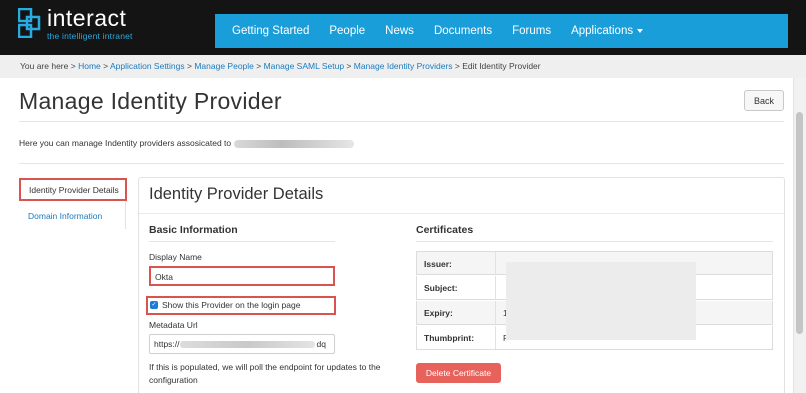 This screenshot has height=393, width=806. What do you see at coordinates (441, 288) in the screenshot?
I see `cert-key: Subject:` at bounding box center [441, 288].